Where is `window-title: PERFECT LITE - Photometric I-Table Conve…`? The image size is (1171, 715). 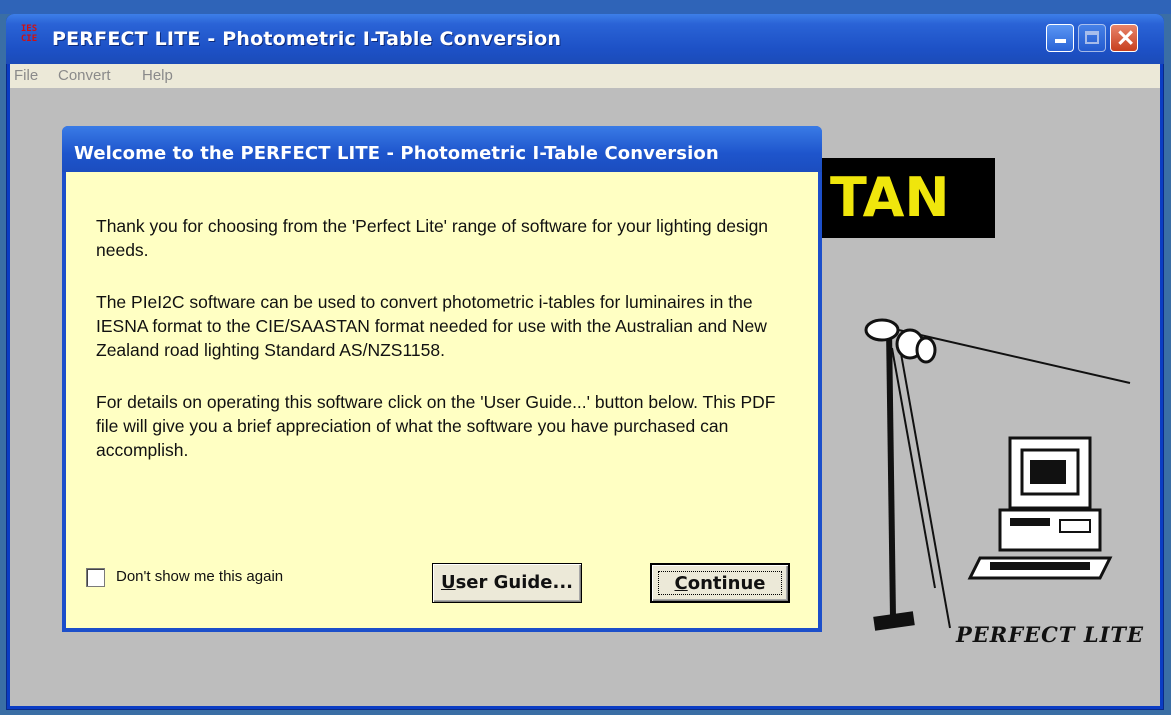
window-title: PERFECT LITE - Photometric I-Table Conve… is located at coordinates (307, 39).